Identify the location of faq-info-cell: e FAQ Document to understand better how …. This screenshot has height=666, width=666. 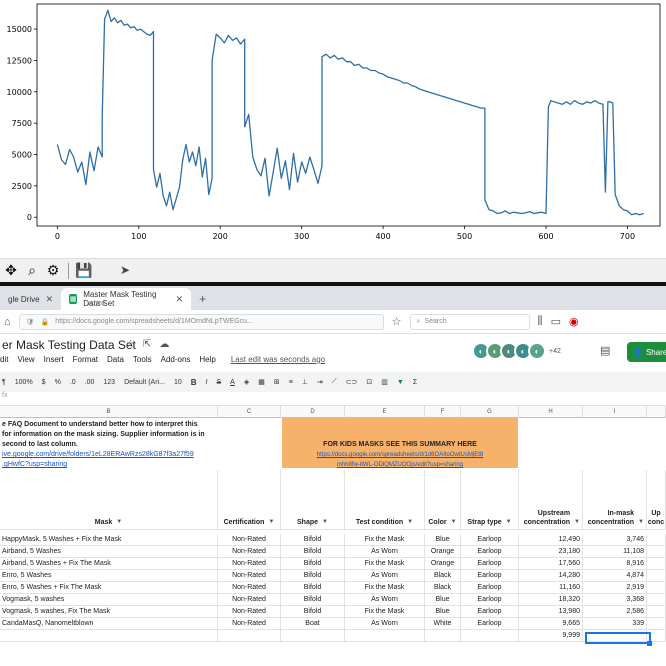
(109, 445).